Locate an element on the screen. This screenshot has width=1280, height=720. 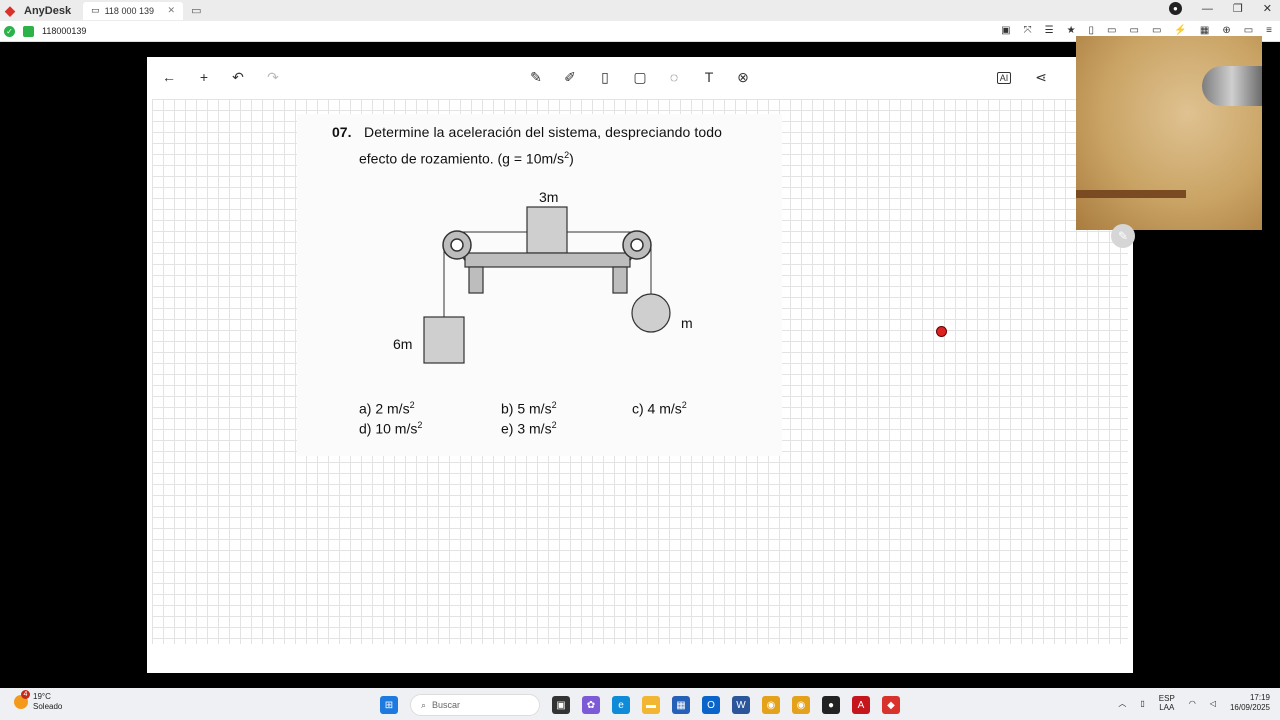
session-tab: ▭ 118 000 139 ✕ is located at coordinates (133, 10).